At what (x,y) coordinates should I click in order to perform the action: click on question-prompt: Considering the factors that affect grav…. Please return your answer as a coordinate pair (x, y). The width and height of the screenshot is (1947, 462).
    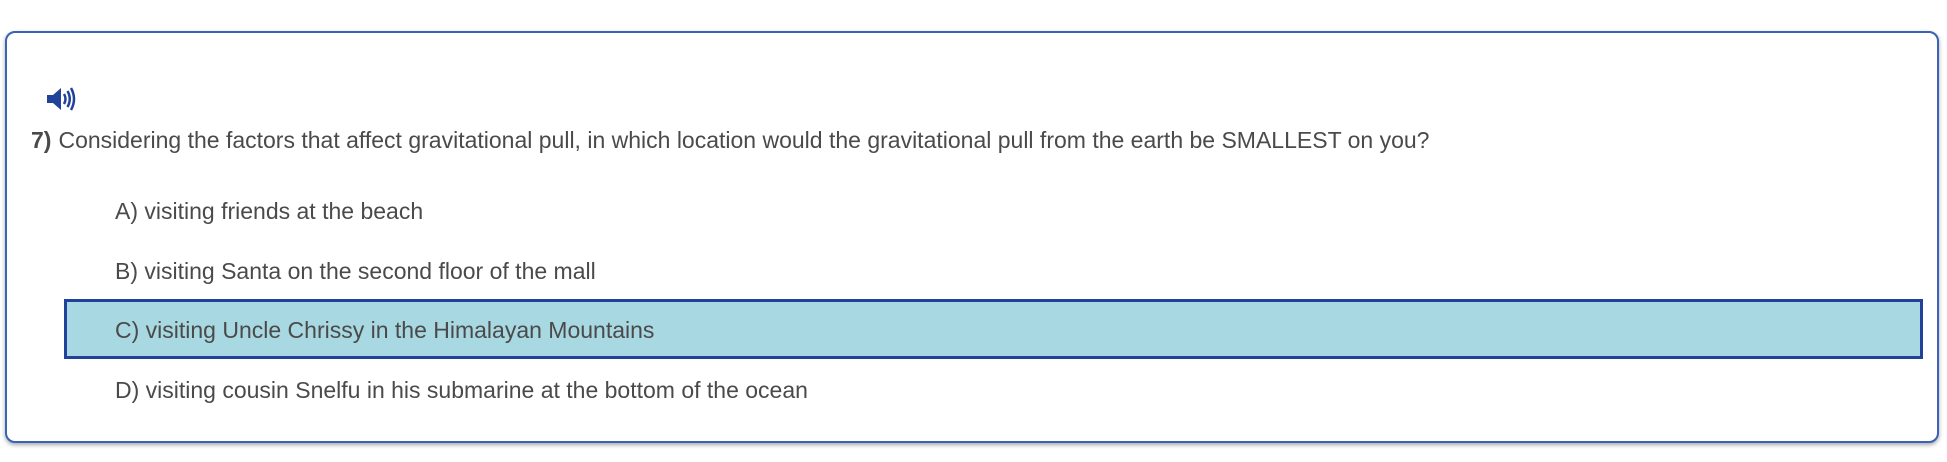
    Looking at the image, I should click on (744, 140).